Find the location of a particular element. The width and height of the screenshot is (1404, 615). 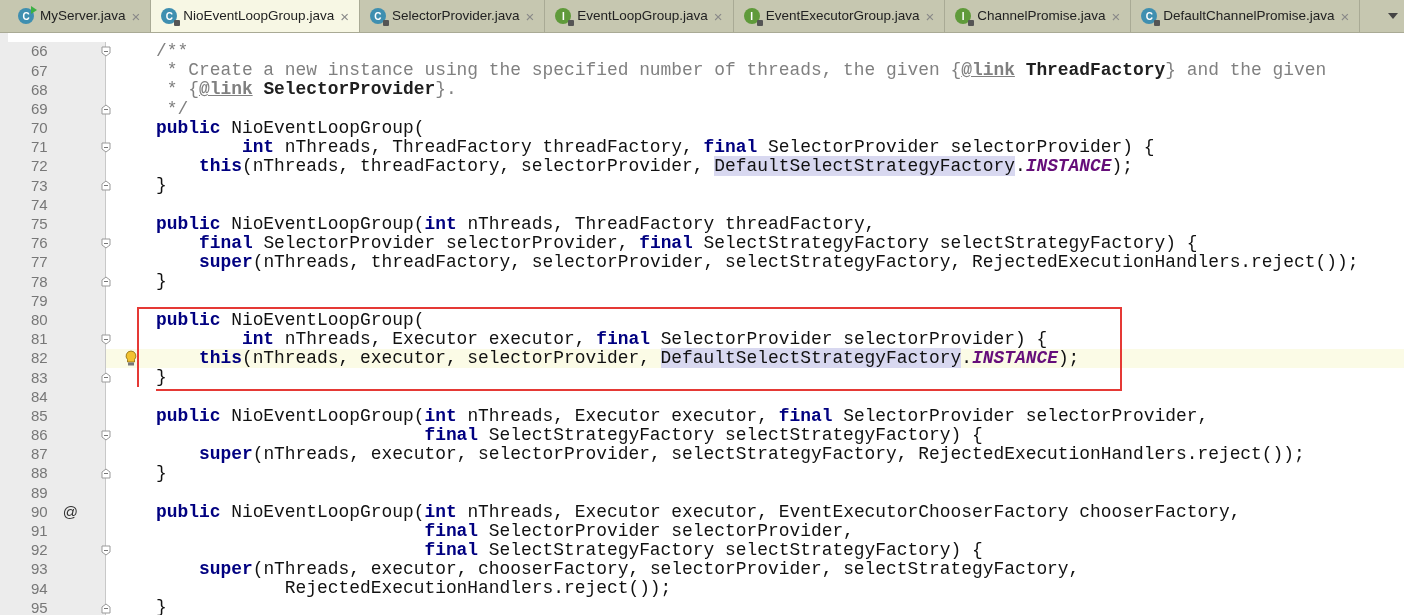

line-number: 91 is located at coordinates (38, 531).